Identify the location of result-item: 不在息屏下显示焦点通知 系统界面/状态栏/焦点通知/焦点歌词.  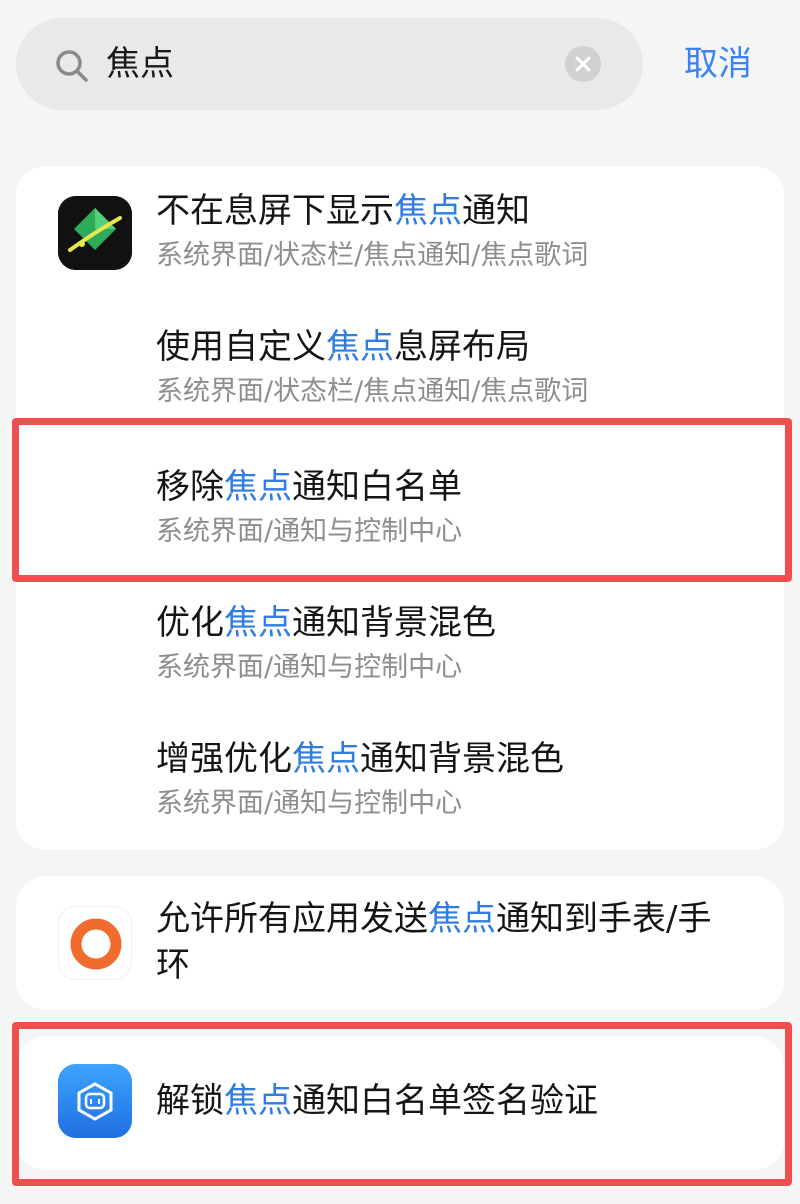
(400, 234).